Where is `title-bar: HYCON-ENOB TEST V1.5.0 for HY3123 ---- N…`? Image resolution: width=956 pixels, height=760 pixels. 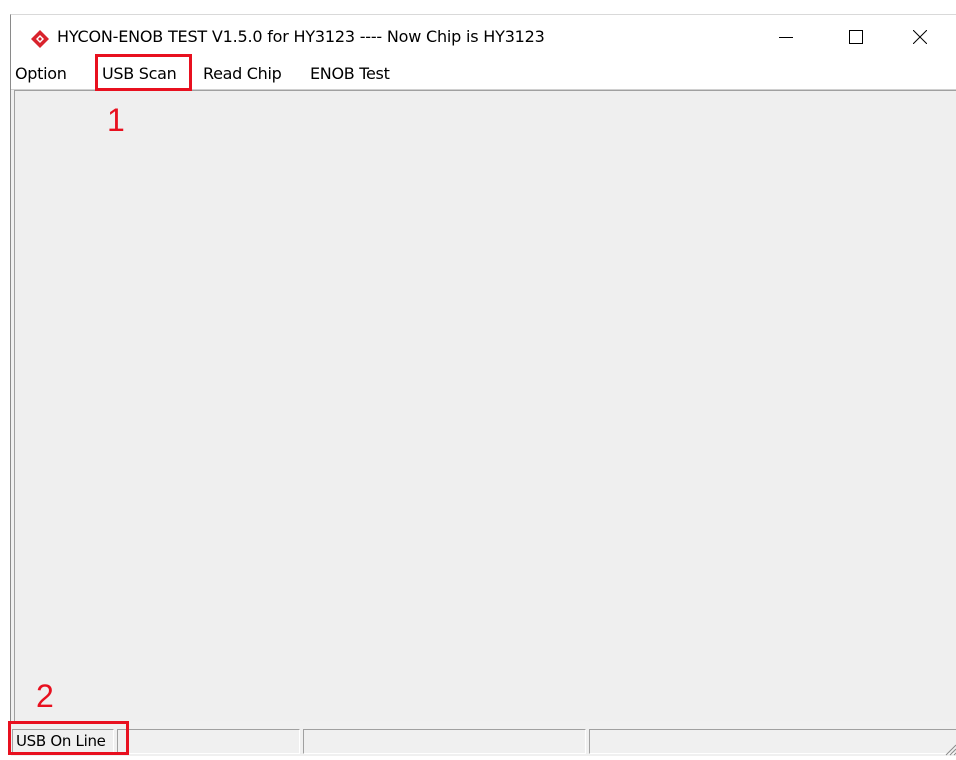
title-bar: HYCON-ENOB TEST V1.5.0 for HY3123 ---- N… is located at coordinates (483, 37).